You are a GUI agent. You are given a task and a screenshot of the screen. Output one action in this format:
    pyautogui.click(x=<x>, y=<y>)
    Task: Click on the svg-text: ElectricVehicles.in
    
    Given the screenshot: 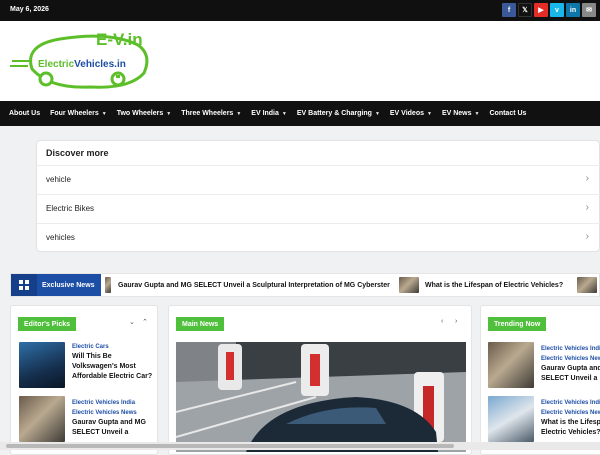 What is the action you would take?
    pyautogui.click(x=82, y=64)
    